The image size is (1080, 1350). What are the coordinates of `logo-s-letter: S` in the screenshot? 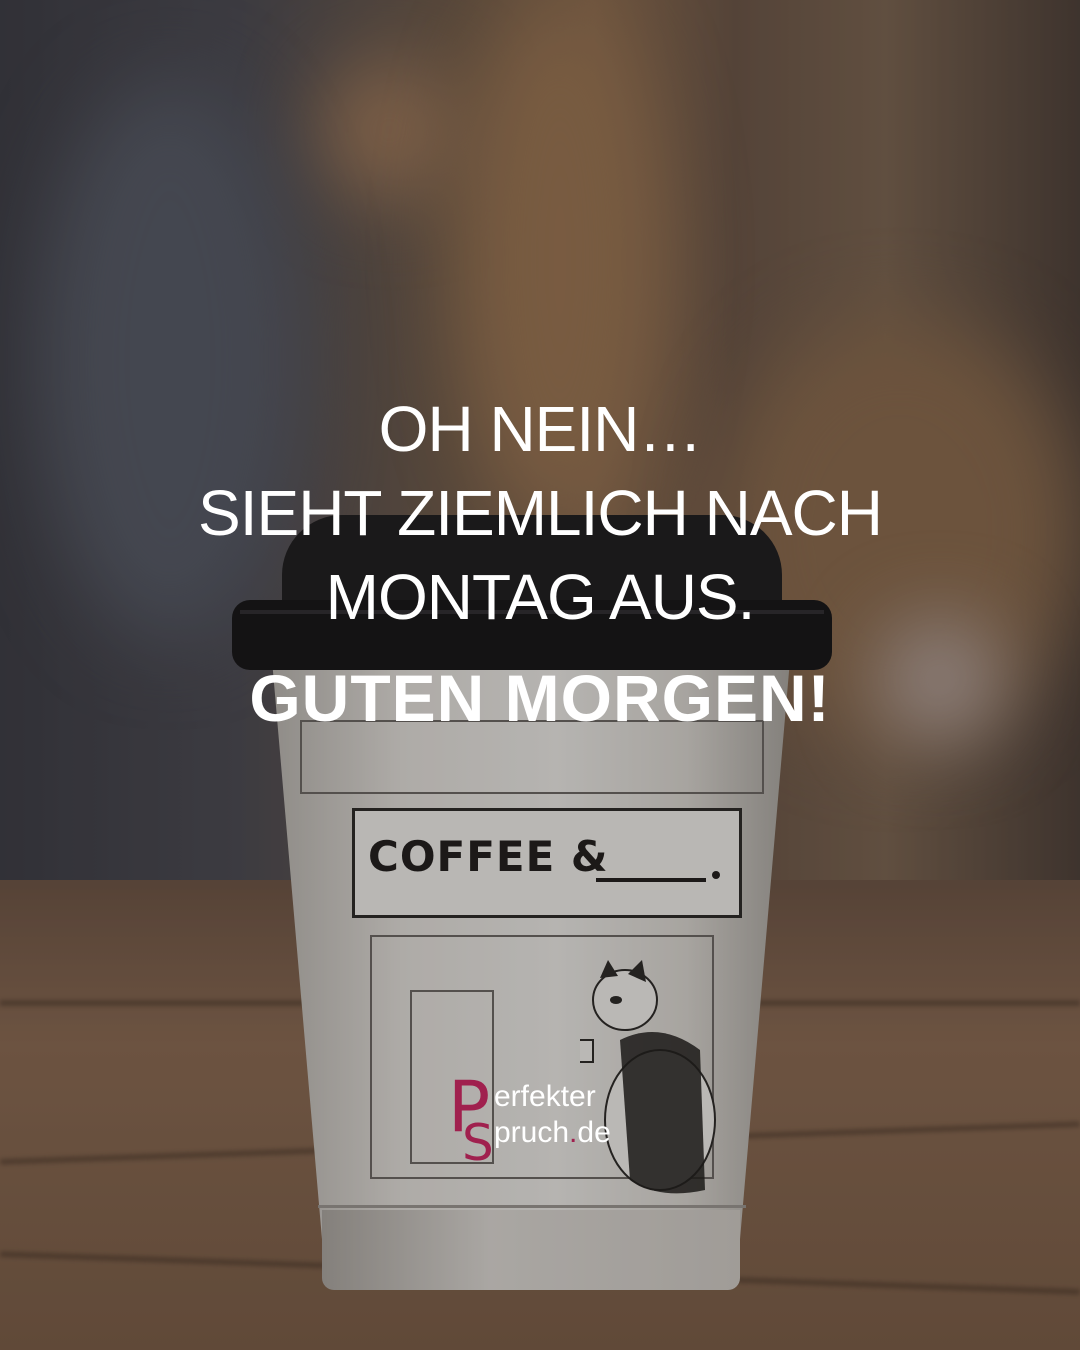 It's located at (478, 1143).